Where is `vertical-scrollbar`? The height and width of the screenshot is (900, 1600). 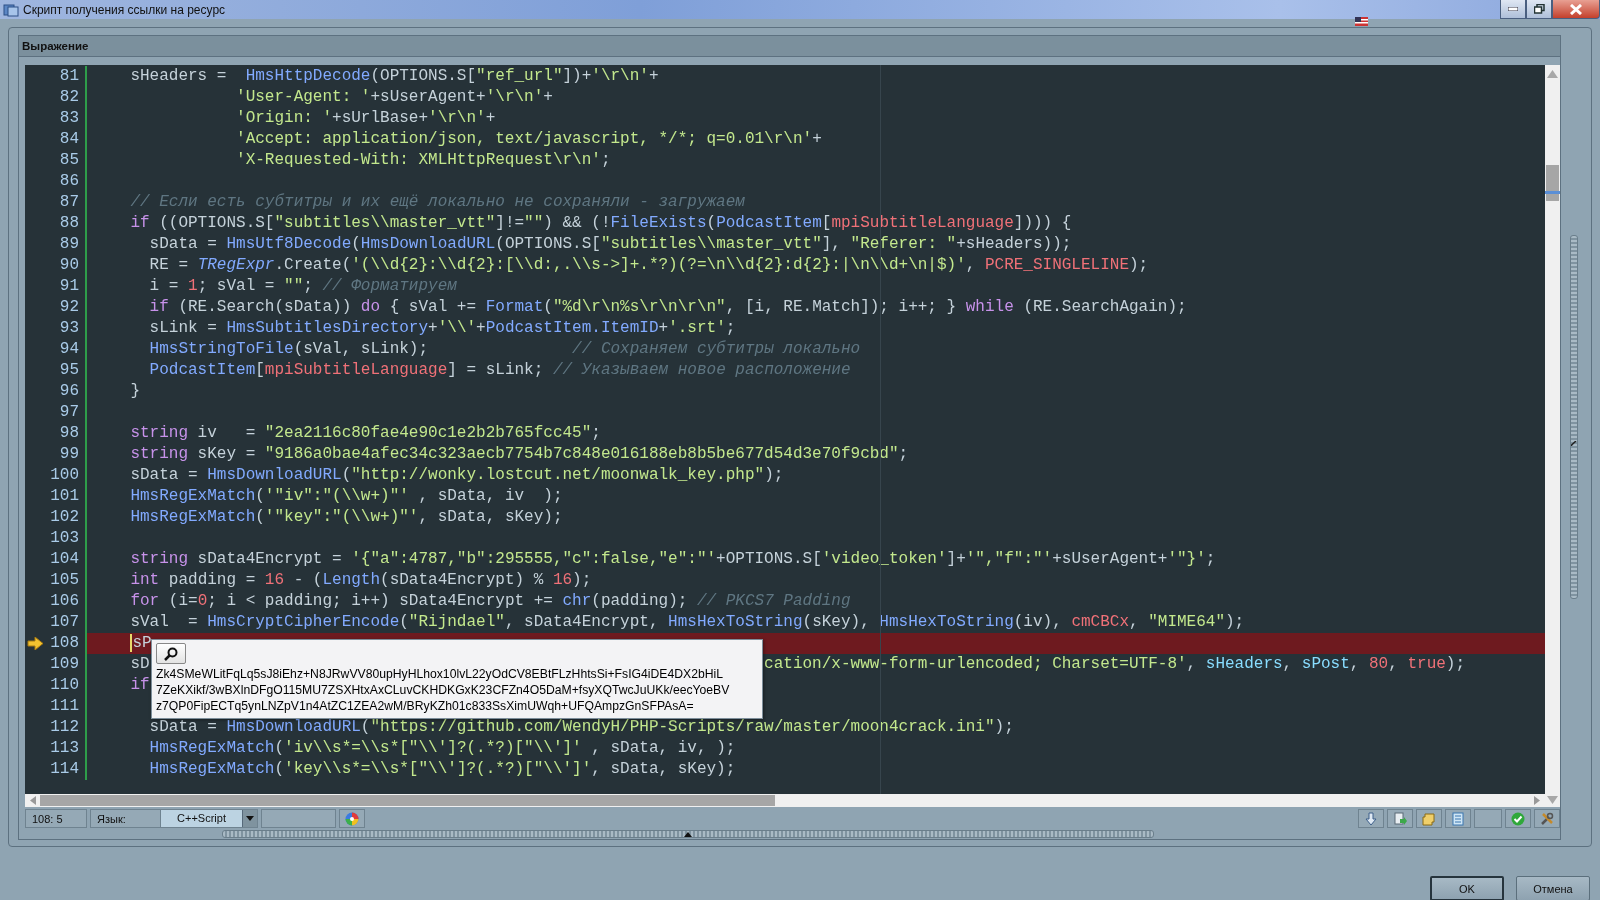 vertical-scrollbar is located at coordinates (1552, 436).